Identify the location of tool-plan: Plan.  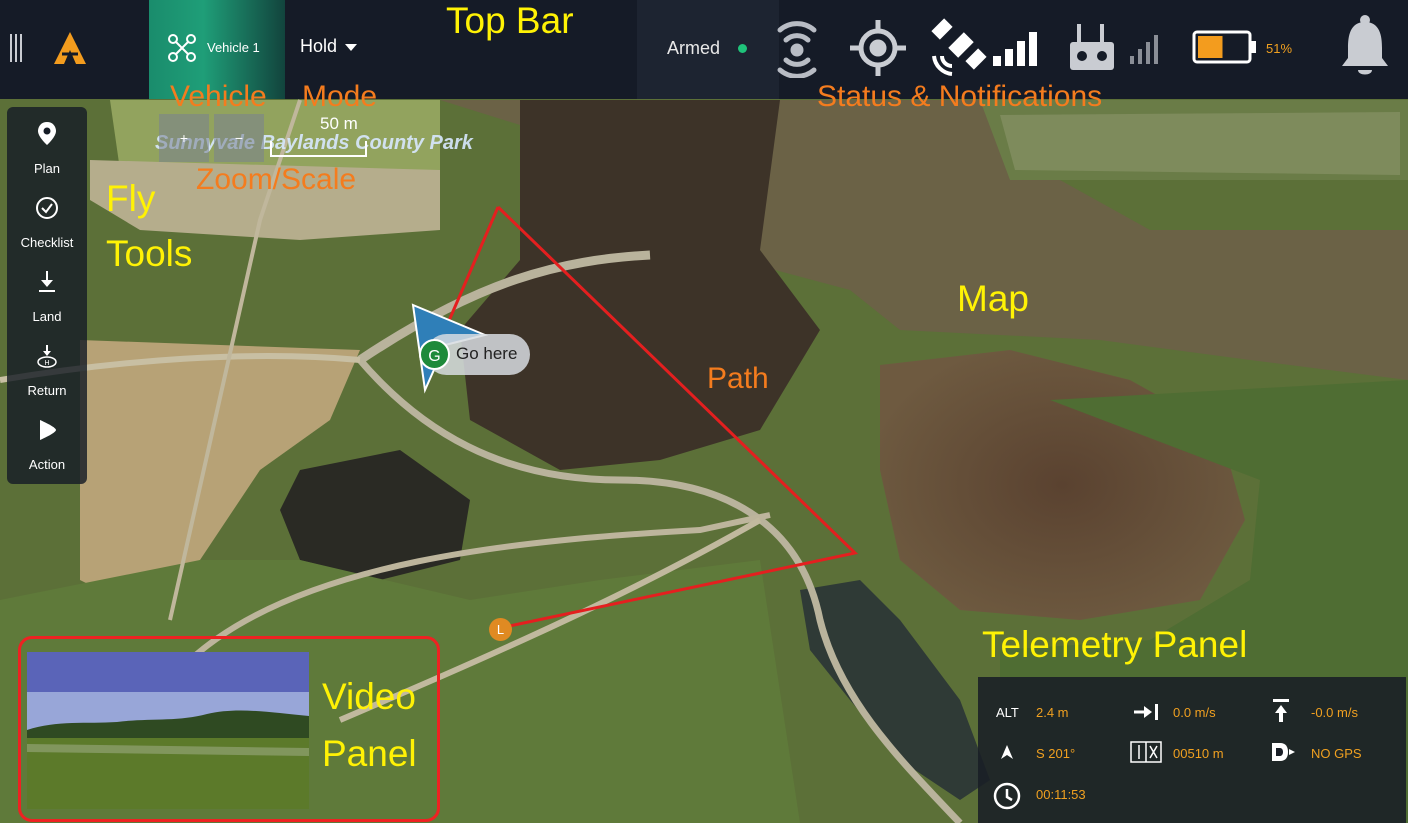
(47, 142).